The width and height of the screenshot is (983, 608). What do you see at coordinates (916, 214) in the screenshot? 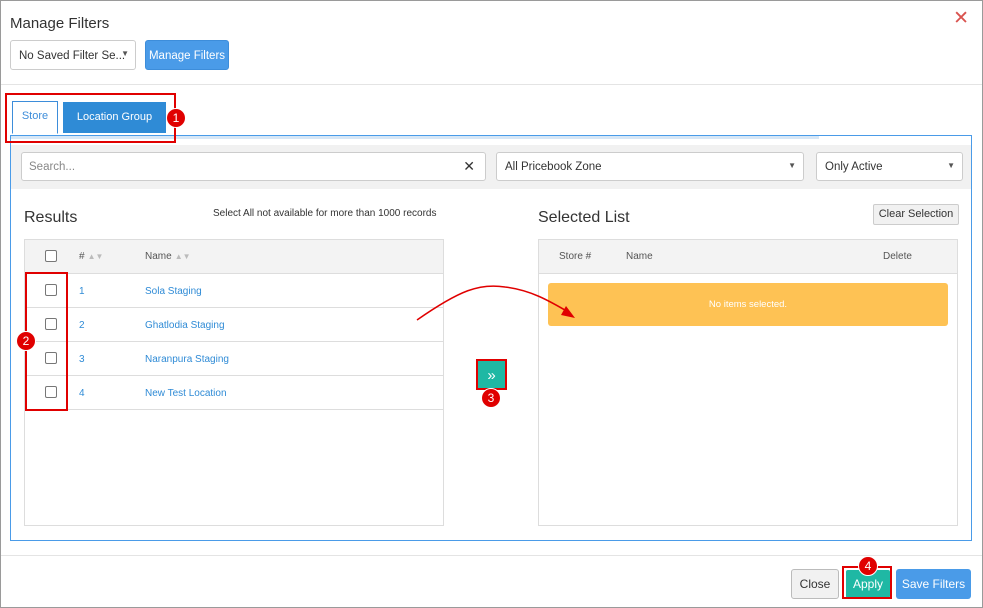
I see `clear-selection-button: Clear Selection` at bounding box center [916, 214].